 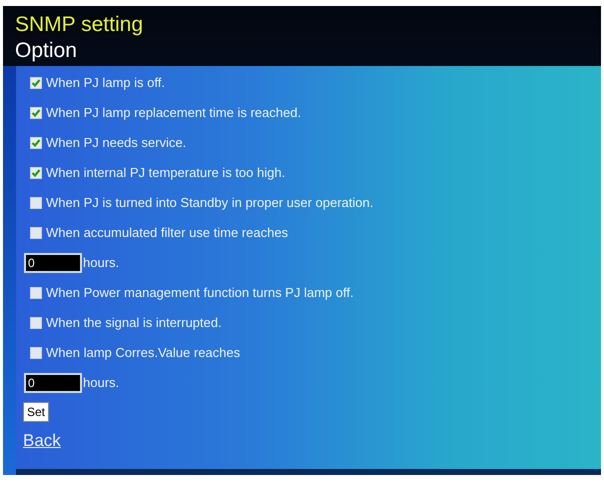 I want to click on page-title: SNMP setting, so click(x=79, y=25).